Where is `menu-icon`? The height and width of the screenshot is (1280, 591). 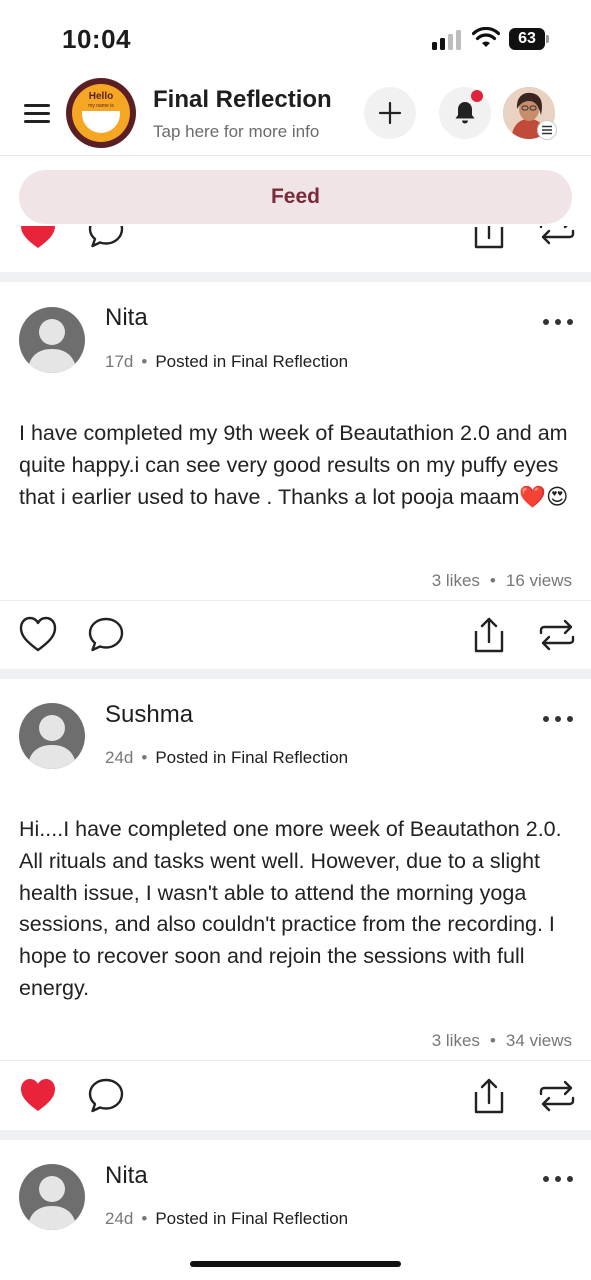 menu-icon is located at coordinates (37, 114).